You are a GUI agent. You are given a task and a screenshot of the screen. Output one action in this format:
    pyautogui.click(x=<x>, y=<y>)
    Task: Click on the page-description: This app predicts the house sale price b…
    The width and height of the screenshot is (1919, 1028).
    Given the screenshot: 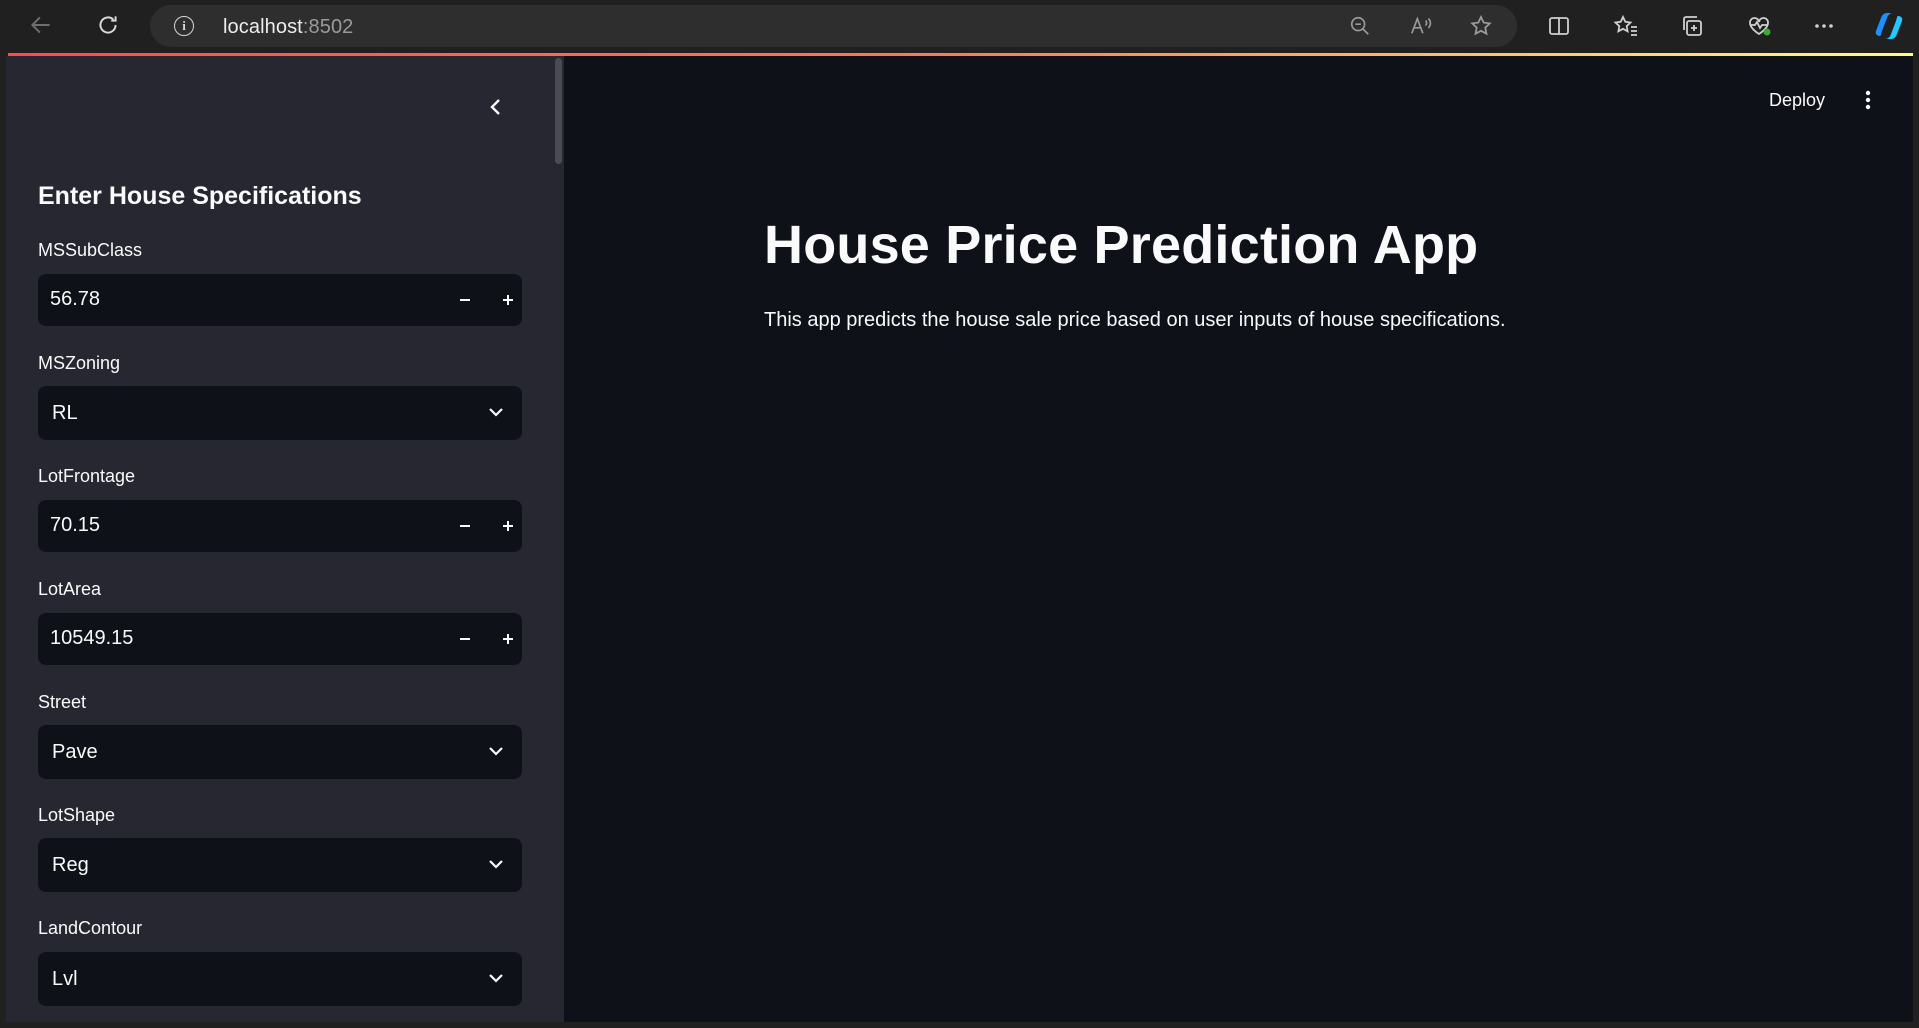 What is the action you would take?
    pyautogui.click(x=1135, y=320)
    